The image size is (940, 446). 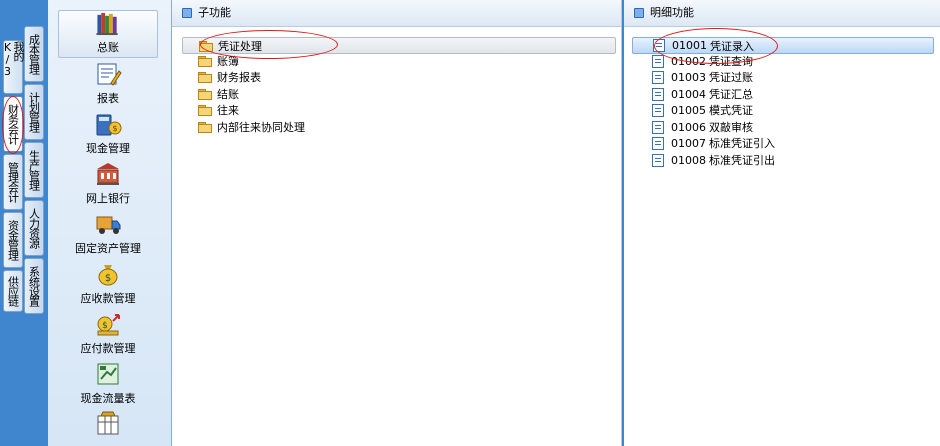 I want to click on toolbox-icon, so click(x=108, y=423).